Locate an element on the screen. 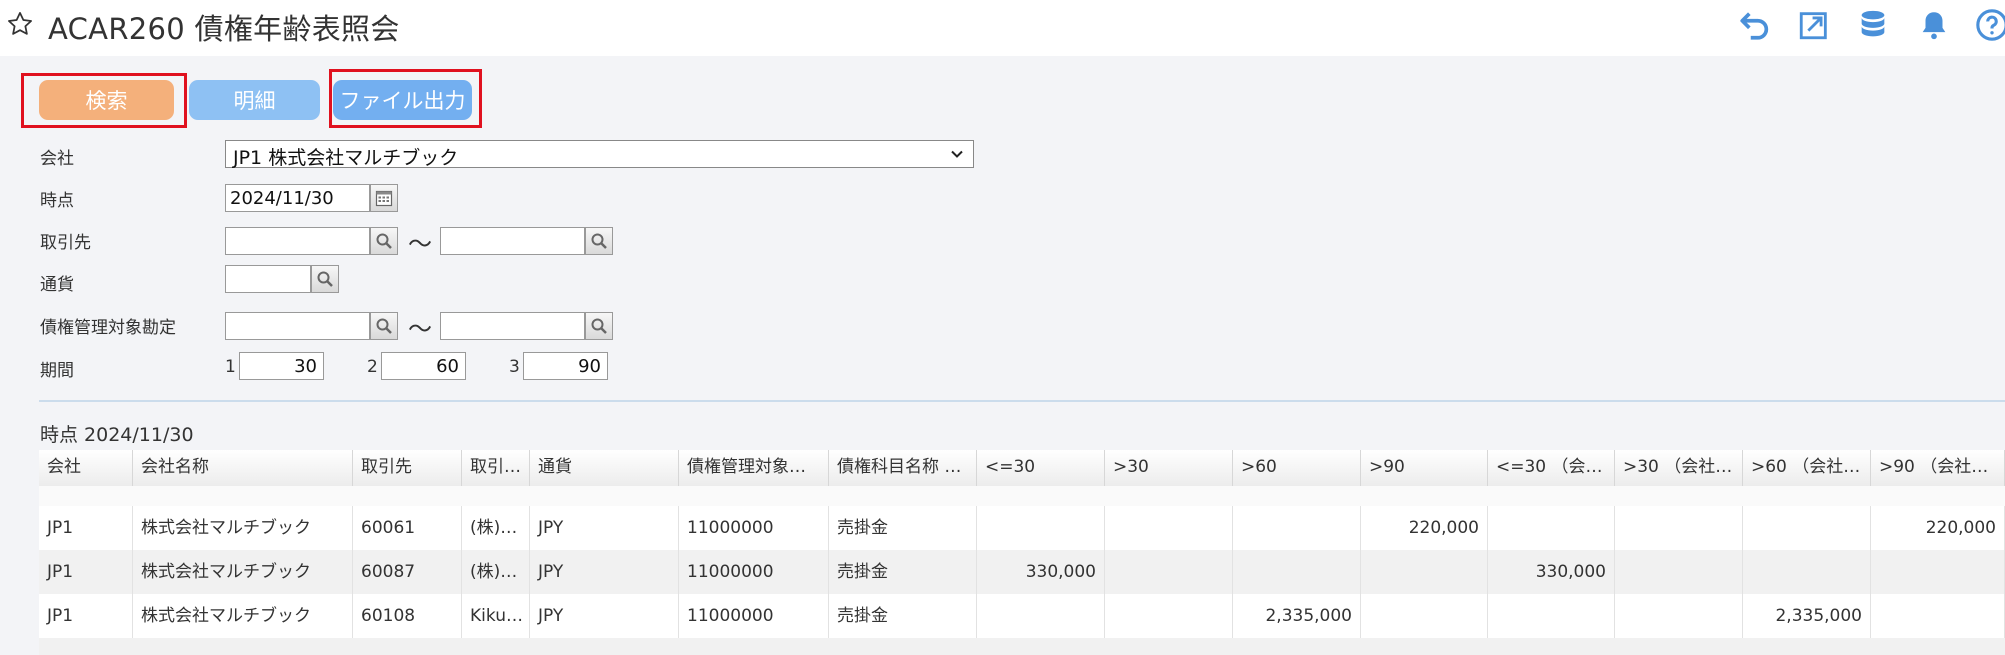  file-output-button-highlight is located at coordinates (405, 98).